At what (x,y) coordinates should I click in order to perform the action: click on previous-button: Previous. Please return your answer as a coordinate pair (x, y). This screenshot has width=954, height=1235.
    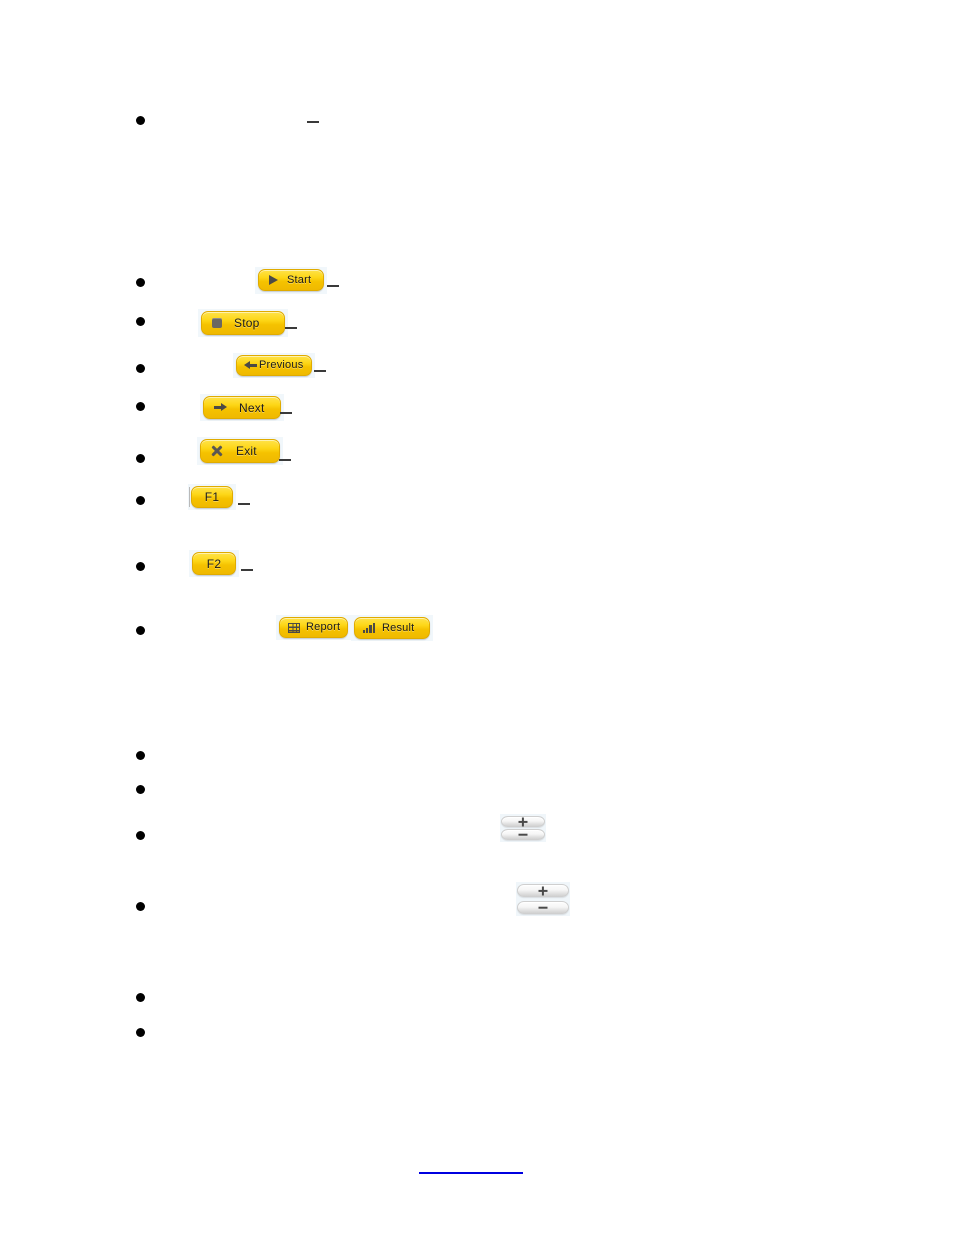
    Looking at the image, I should click on (274, 365).